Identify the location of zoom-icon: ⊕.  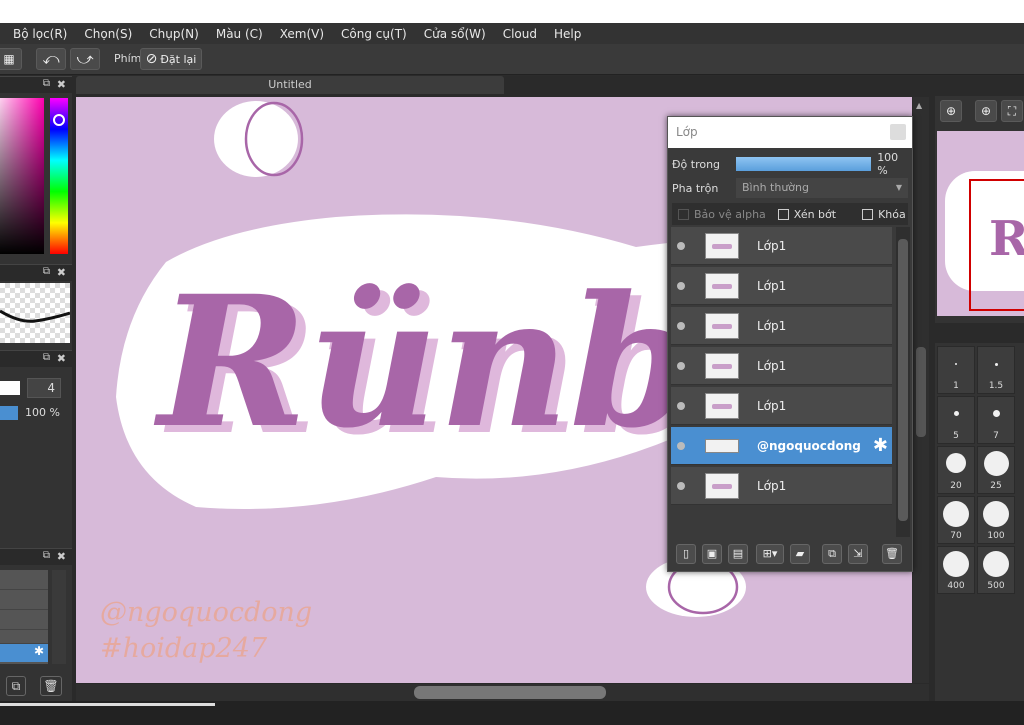
(951, 111).